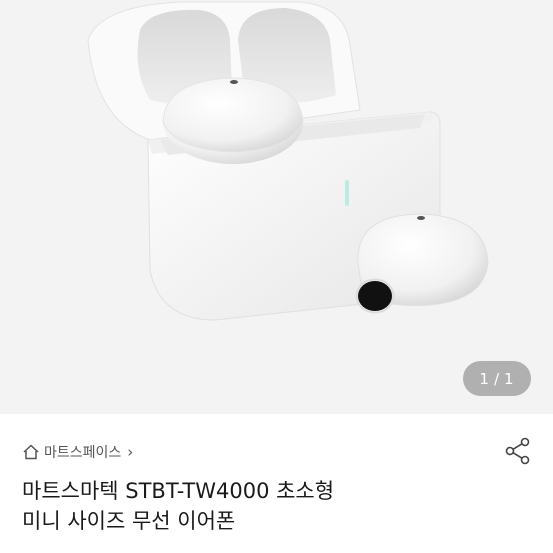  I want to click on image-counter: 1 / 1, so click(497, 378).